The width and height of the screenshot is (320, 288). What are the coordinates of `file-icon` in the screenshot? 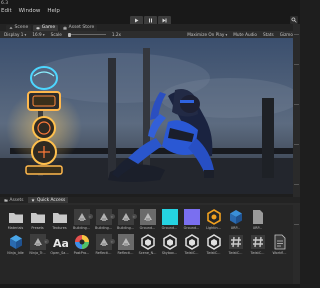 It's located at (257, 217).